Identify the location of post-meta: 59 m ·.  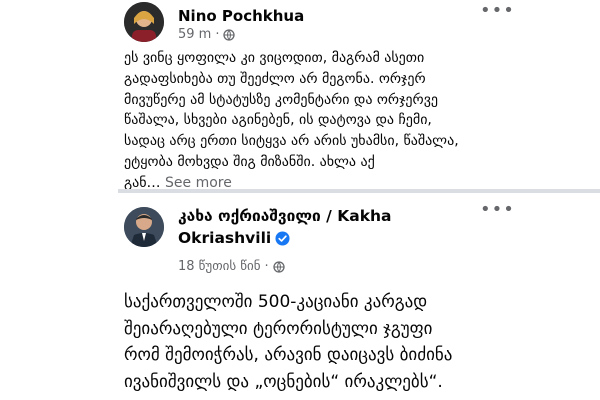
(207, 34).